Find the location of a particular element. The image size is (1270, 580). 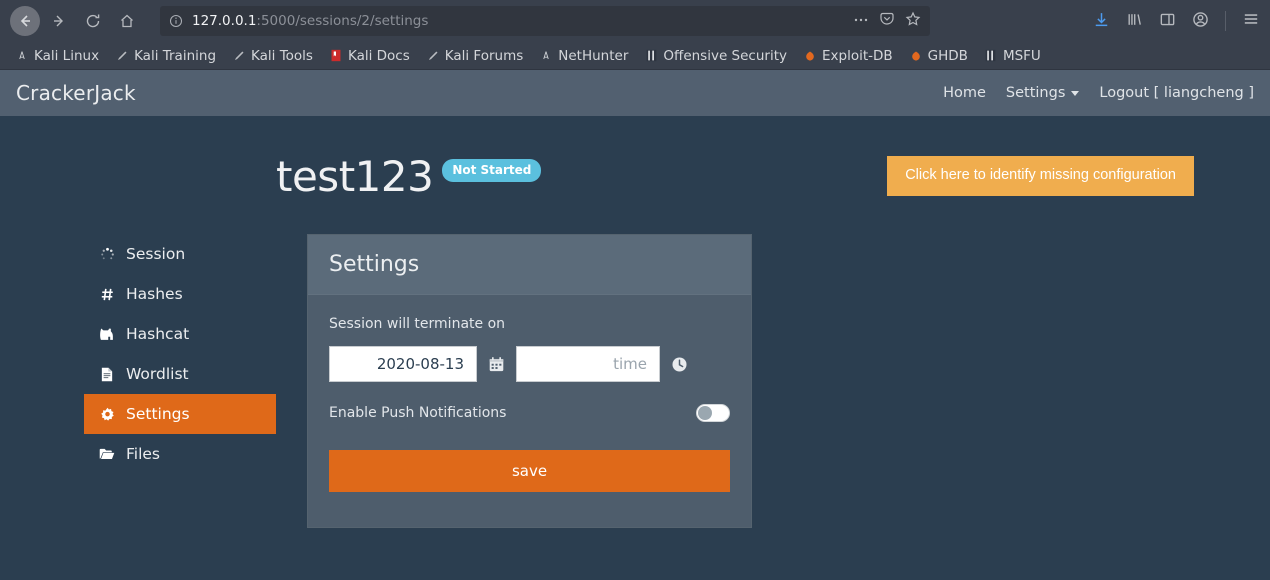

back-button is located at coordinates (25, 21).